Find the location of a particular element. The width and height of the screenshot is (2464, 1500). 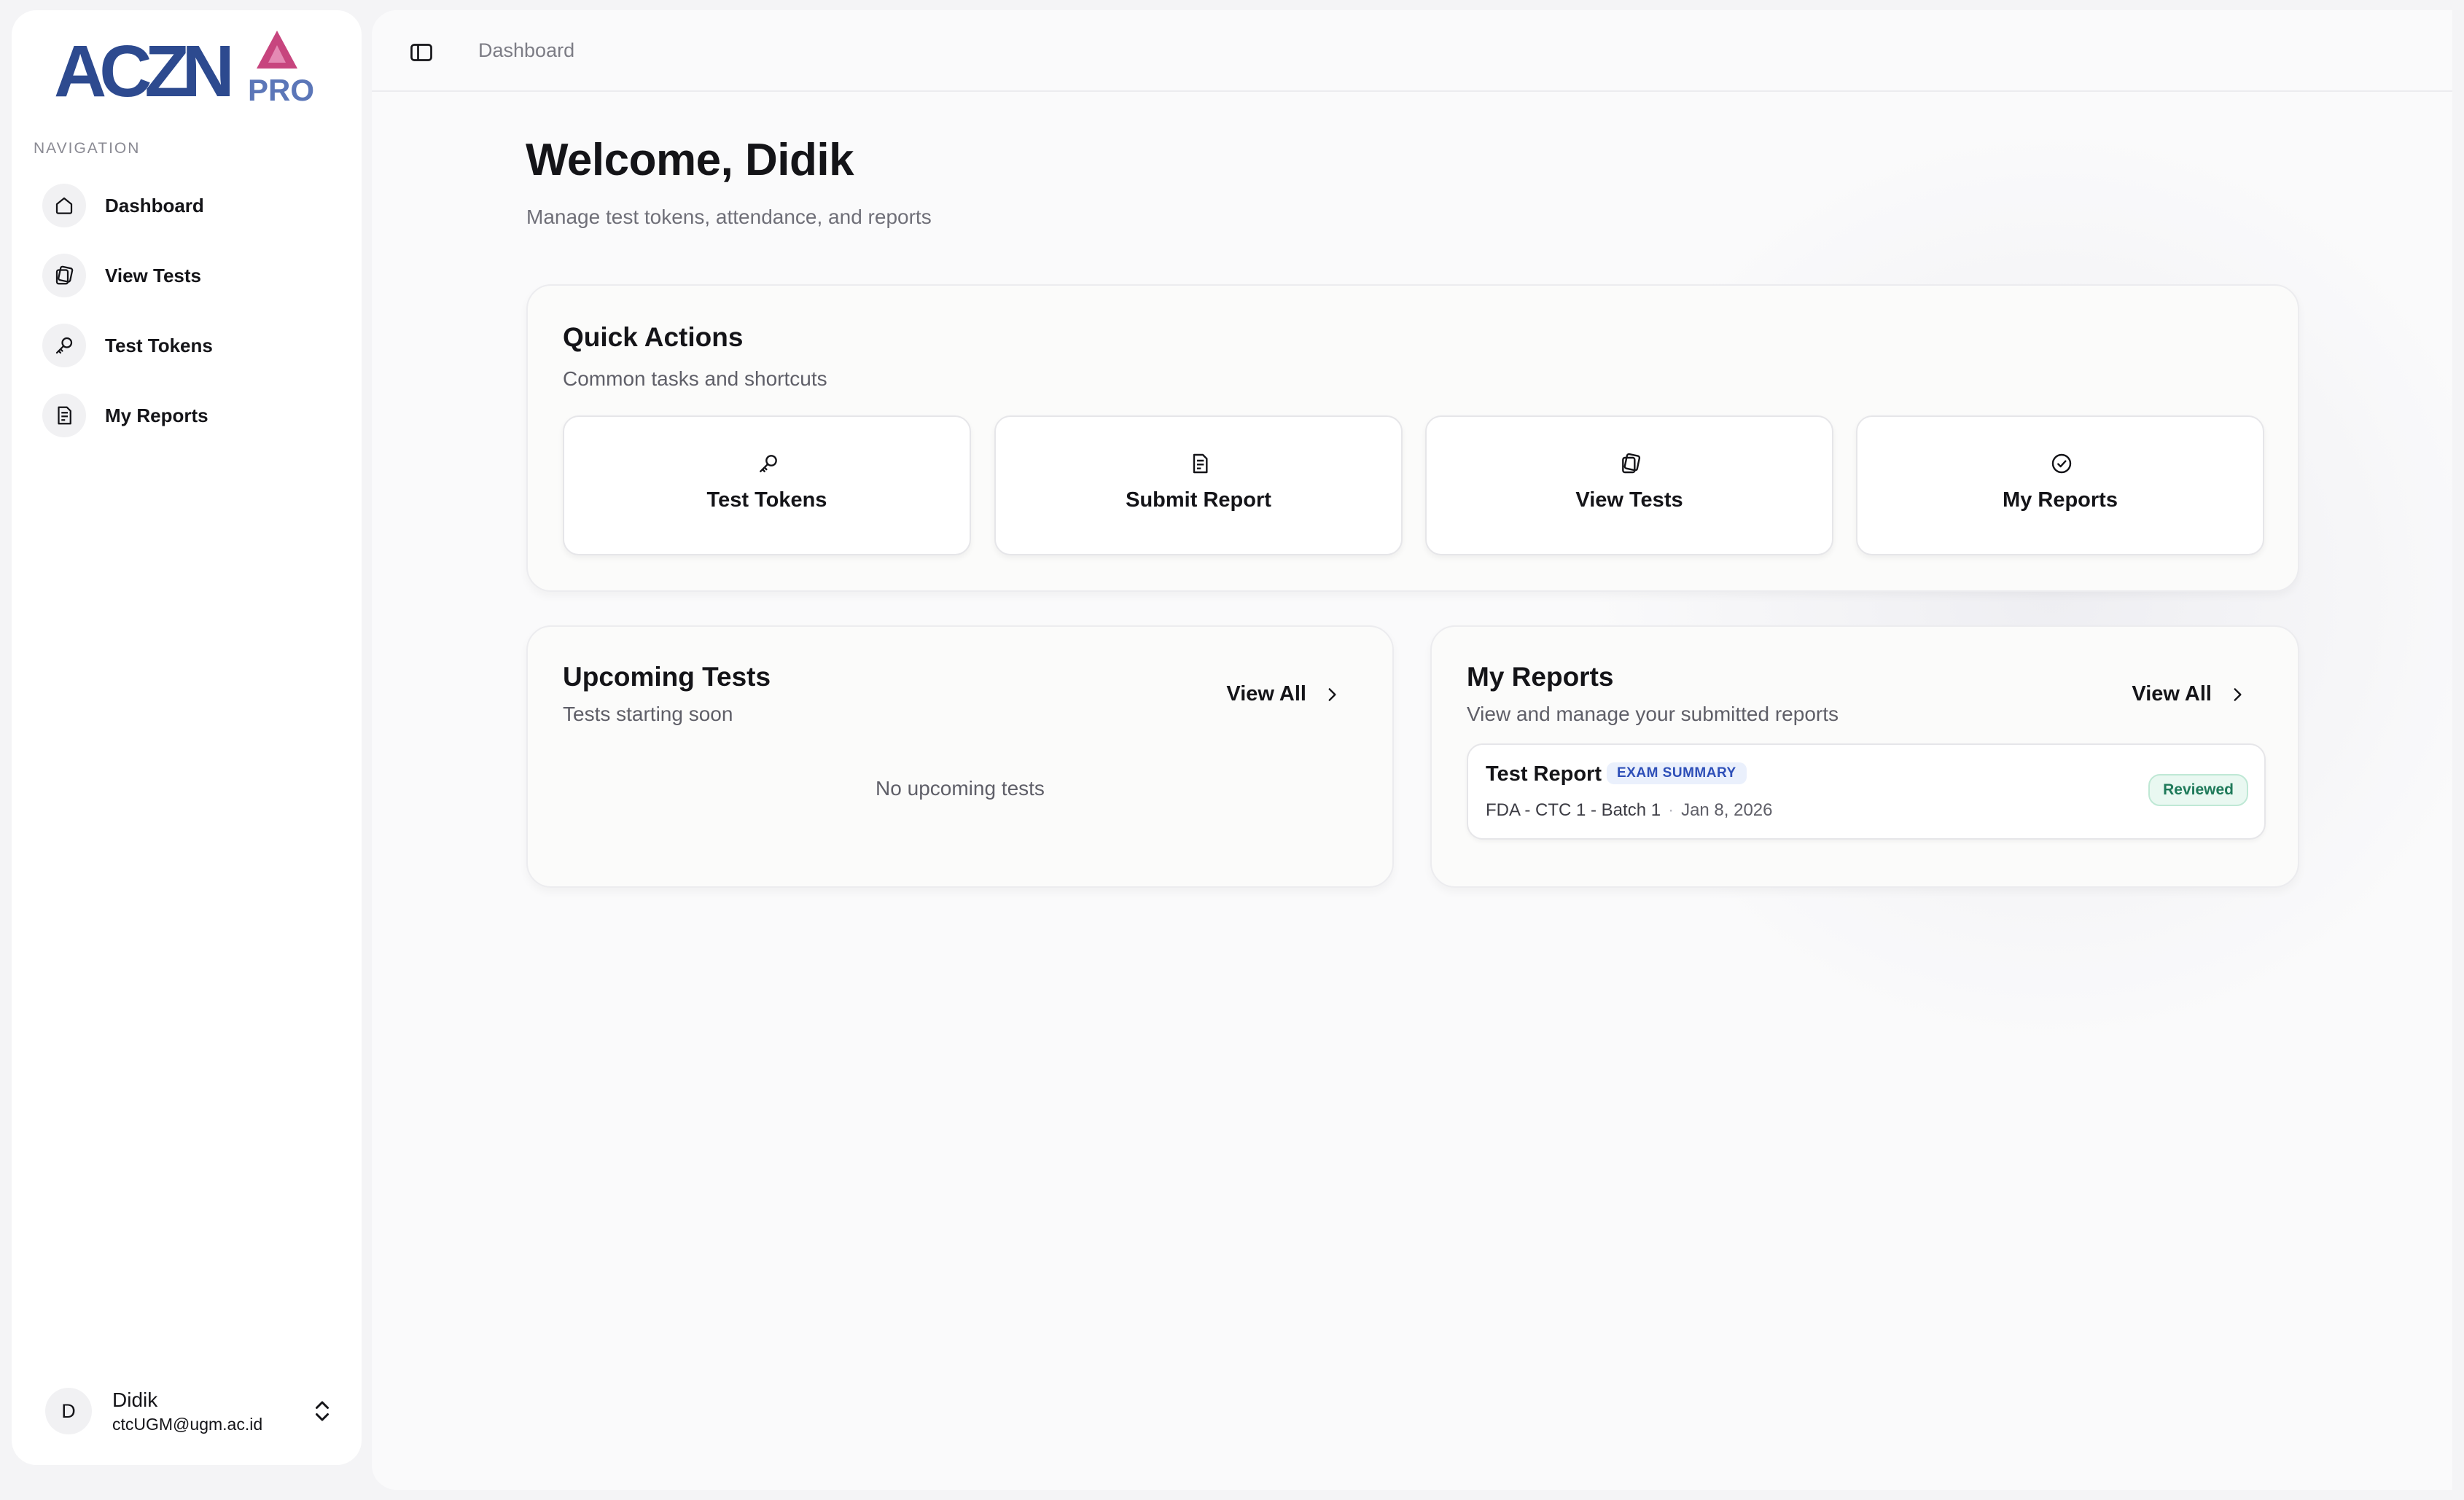

card-subtitle: Tests starting soon is located at coordinates (648, 714).